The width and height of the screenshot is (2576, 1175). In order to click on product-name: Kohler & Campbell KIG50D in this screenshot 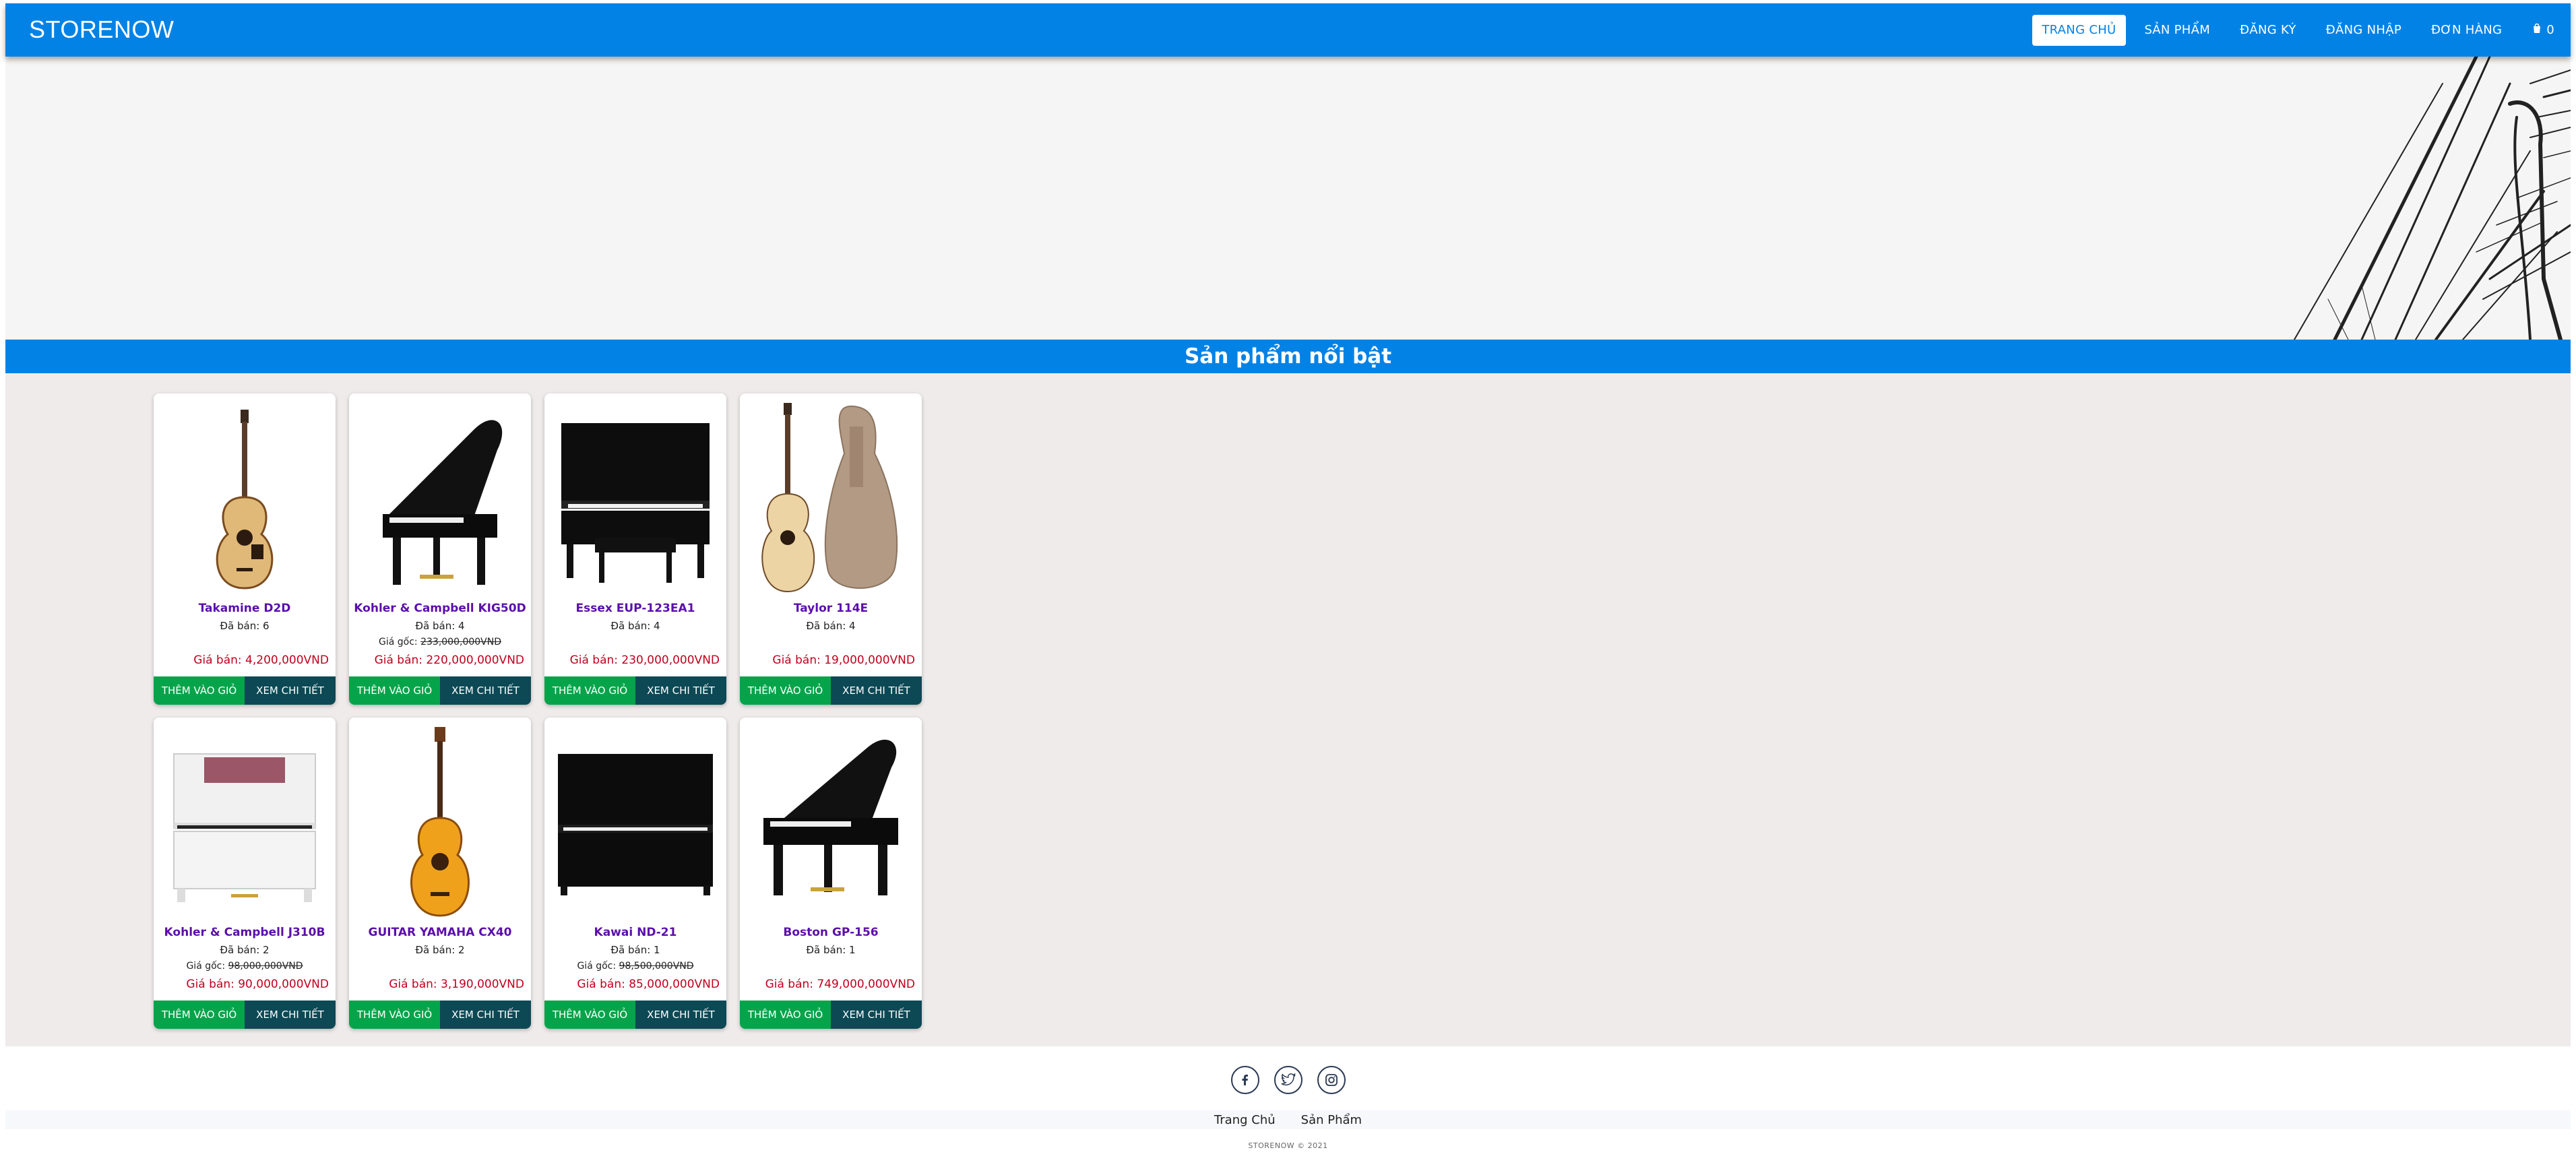, I will do `click(440, 608)`.